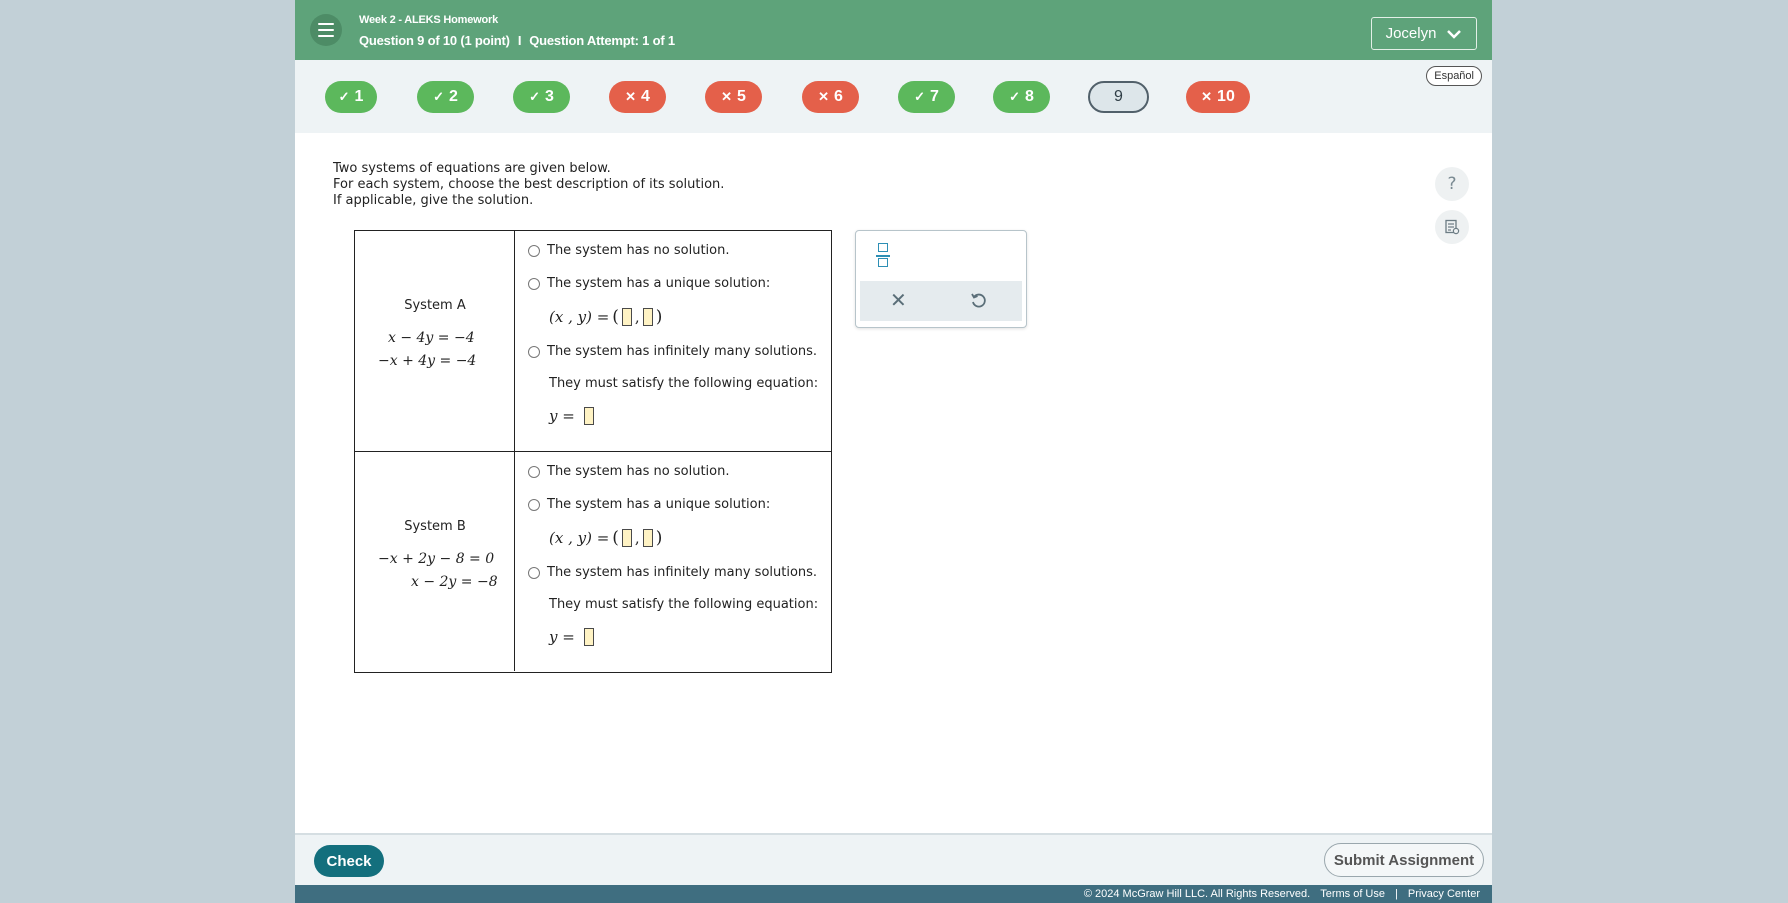 This screenshot has height=903, width=1788. I want to click on question-nav-label: 7, so click(934, 96).